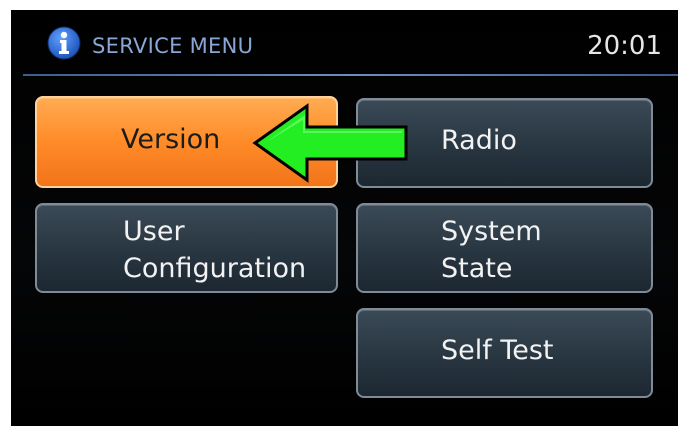 This screenshot has height=426, width=678. Describe the element at coordinates (479, 140) in the screenshot. I see `radio-button-label: Radio` at that location.